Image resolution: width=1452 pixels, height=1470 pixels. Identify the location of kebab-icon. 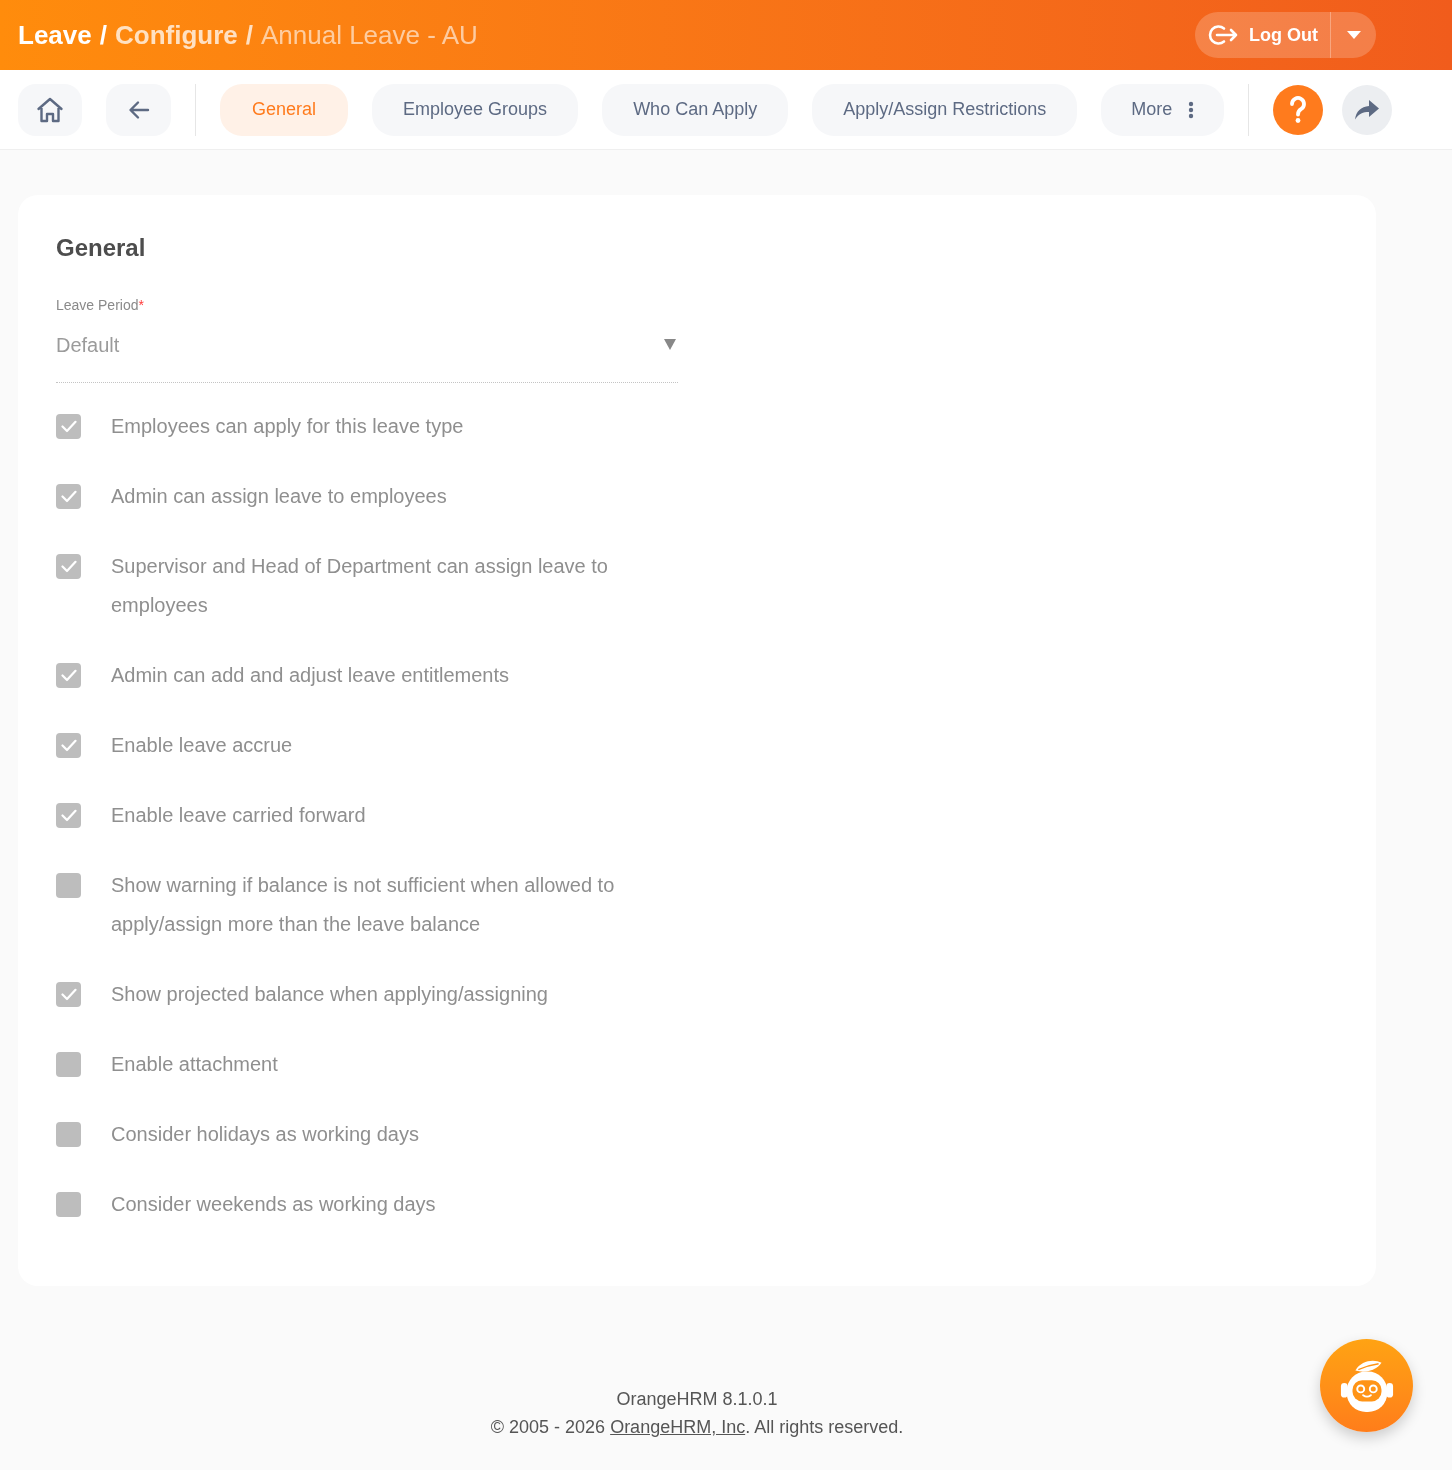
(1191, 109).